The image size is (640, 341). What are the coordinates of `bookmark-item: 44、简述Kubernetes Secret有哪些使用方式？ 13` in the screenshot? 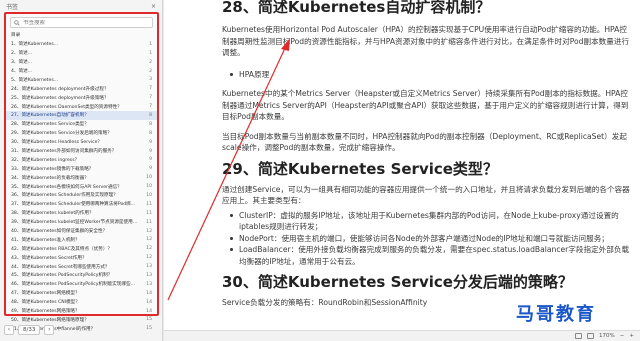 It's located at (81, 266).